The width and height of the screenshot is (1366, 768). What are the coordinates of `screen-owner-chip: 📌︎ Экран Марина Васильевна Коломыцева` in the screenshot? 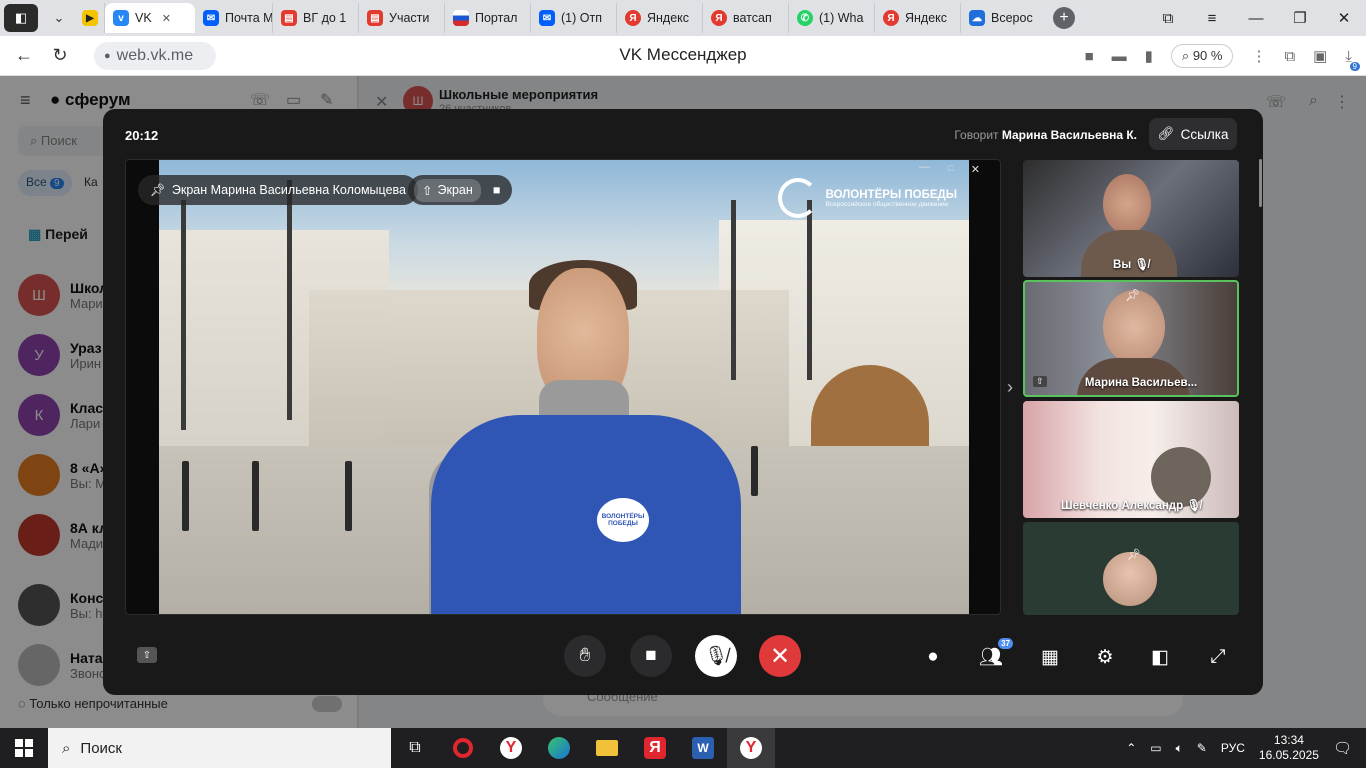 It's located at (278, 190).